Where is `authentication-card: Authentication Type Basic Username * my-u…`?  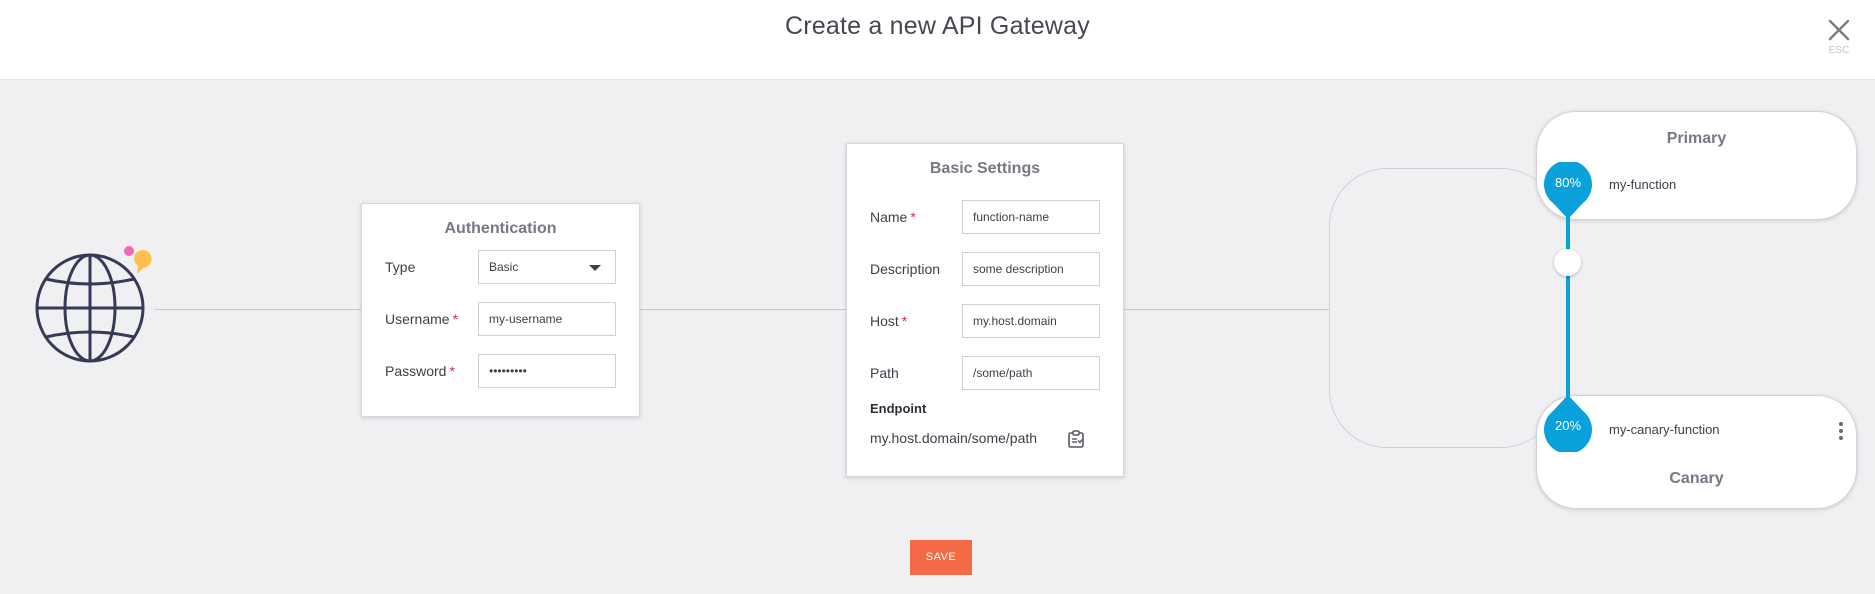 authentication-card: Authentication Type Basic Username * my-u… is located at coordinates (500, 310).